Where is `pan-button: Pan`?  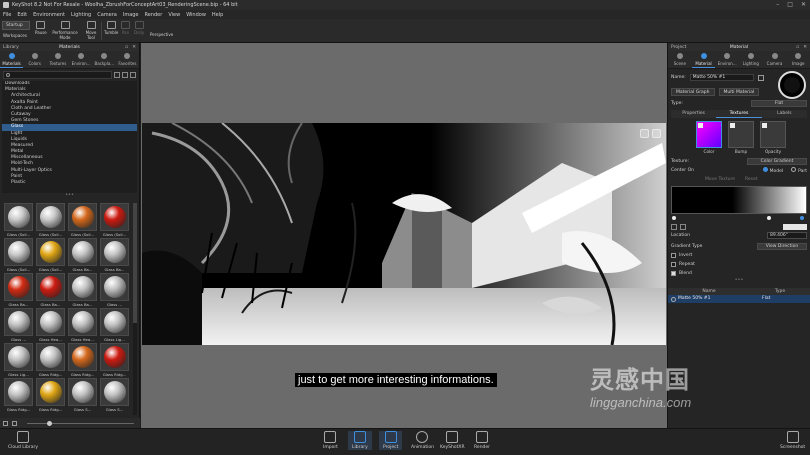
pan-button: Pan is located at coordinates (125, 28).